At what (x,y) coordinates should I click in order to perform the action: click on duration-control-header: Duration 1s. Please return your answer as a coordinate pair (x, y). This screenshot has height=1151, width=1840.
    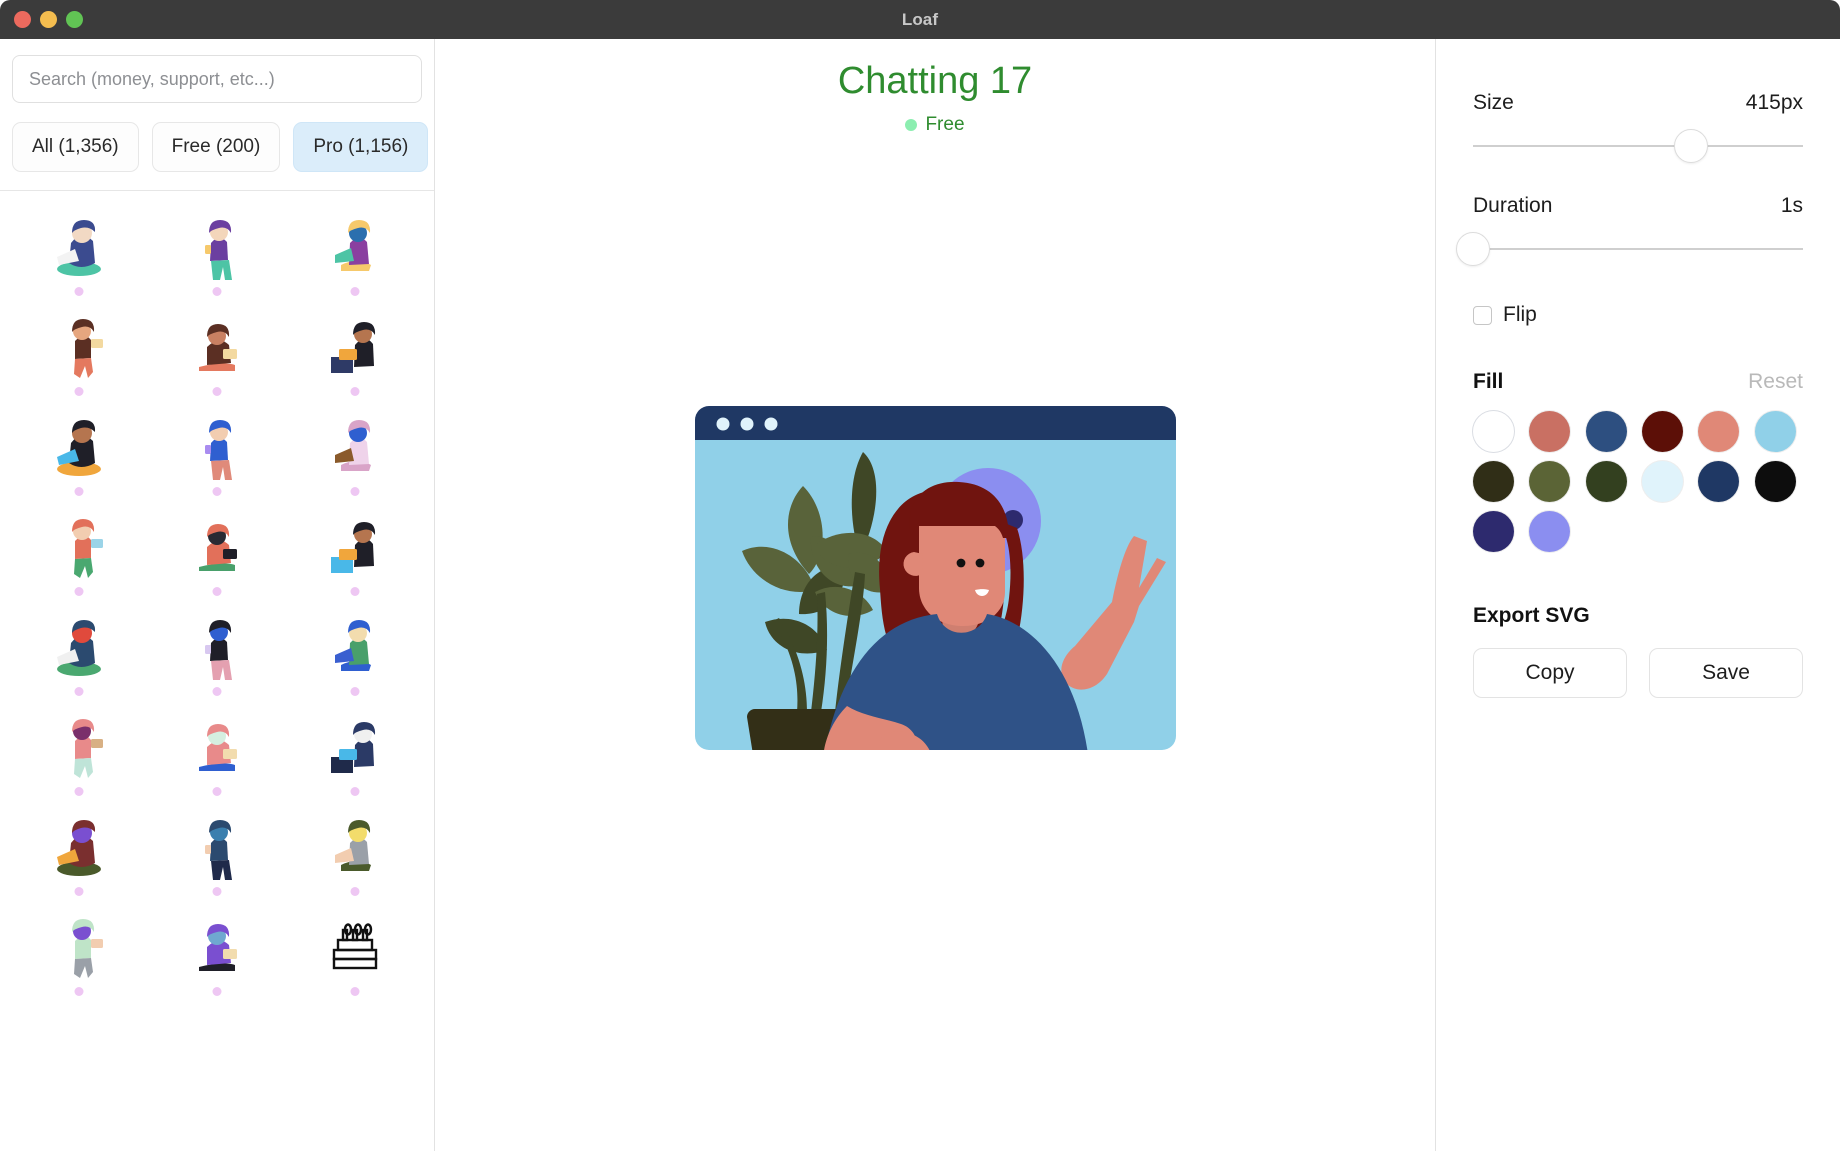
    Looking at the image, I should click on (1638, 206).